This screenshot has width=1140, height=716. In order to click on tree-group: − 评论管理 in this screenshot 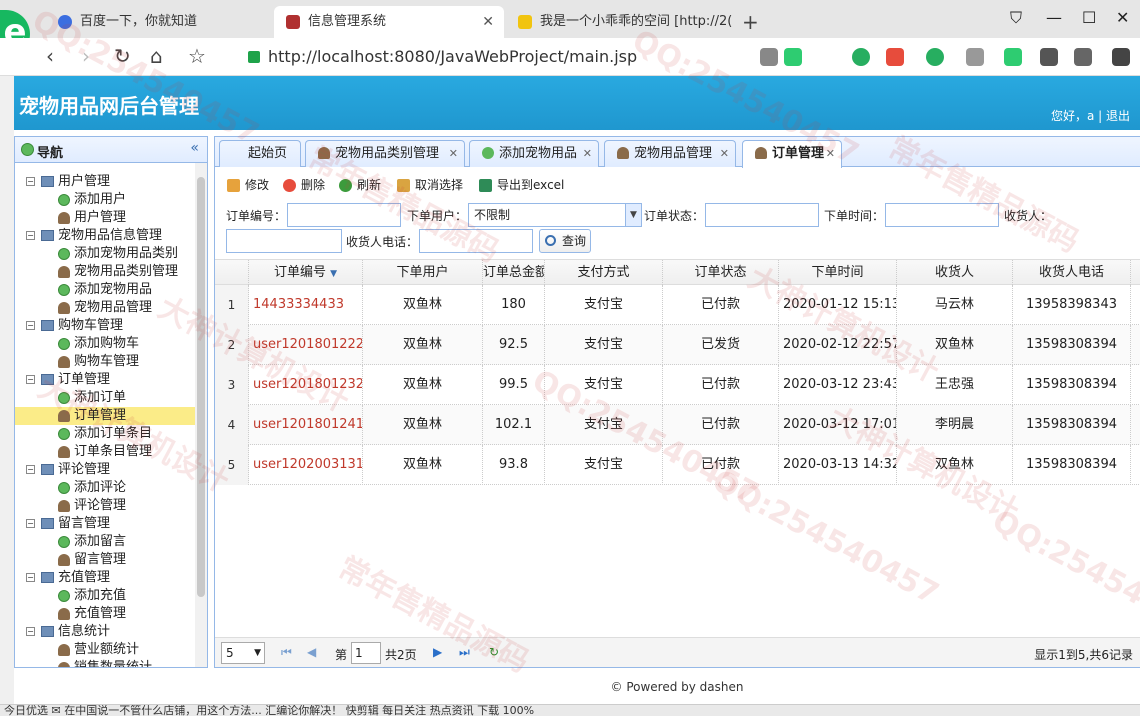, I will do `click(105, 470)`.